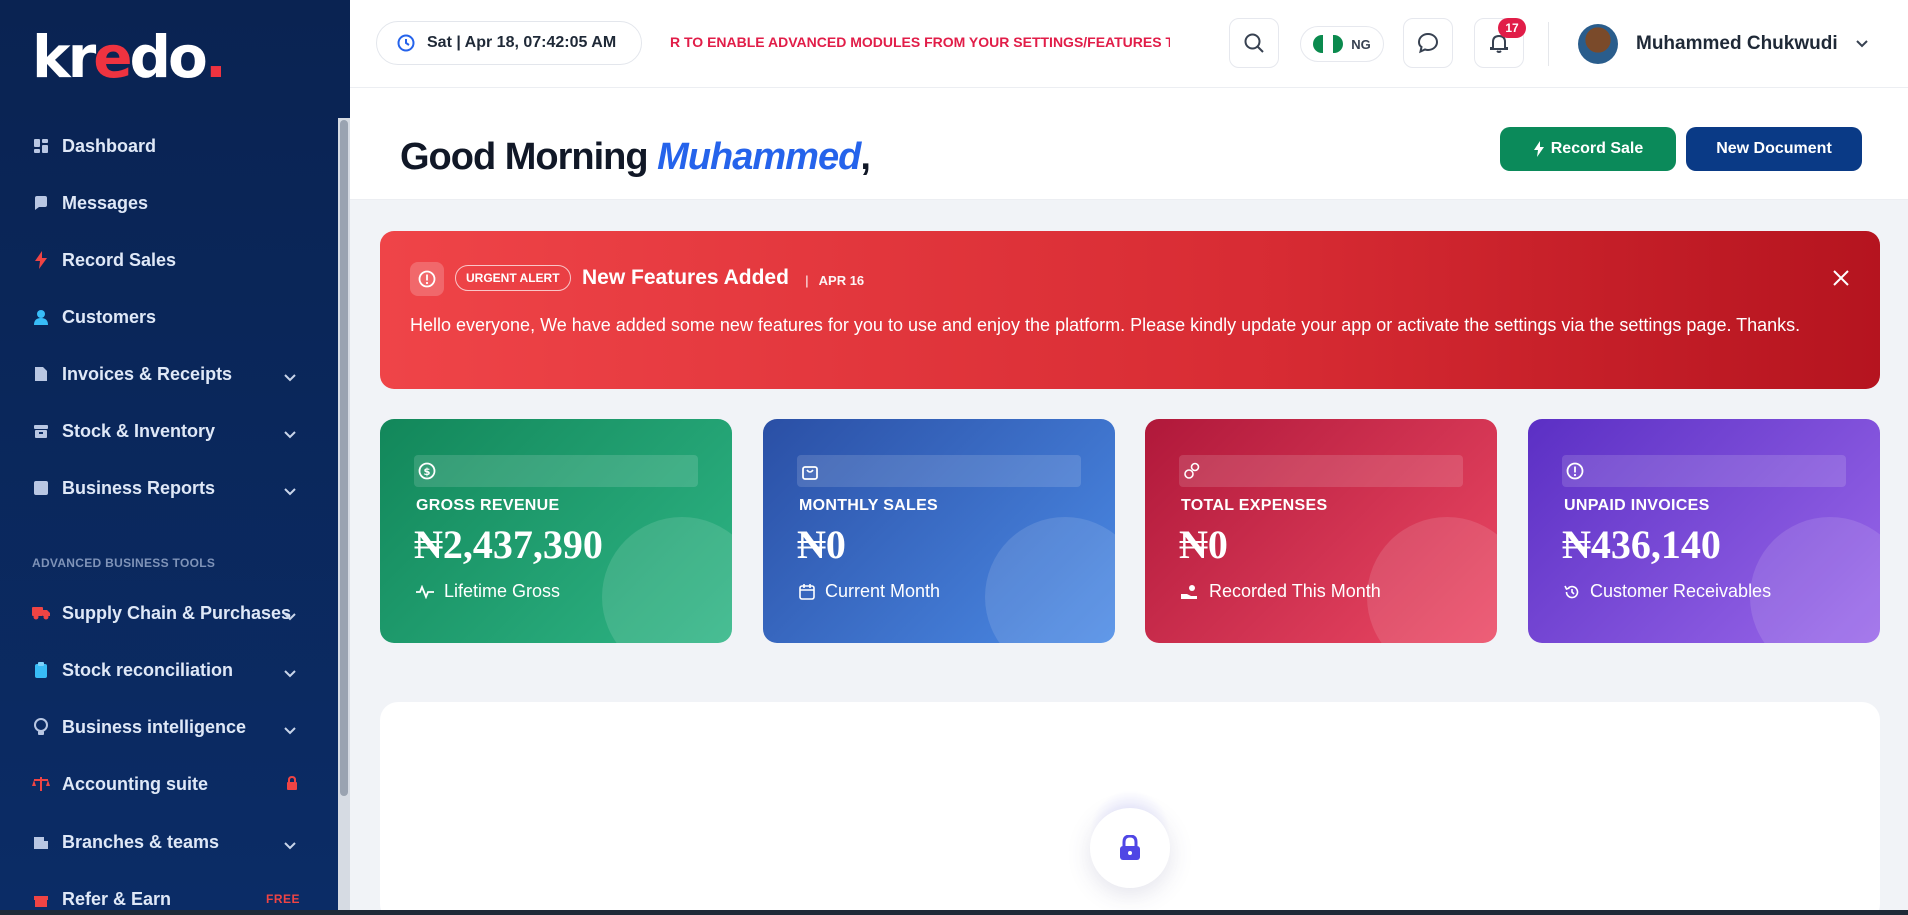  I want to click on record-sale-label: Record Sale, so click(1597, 148).